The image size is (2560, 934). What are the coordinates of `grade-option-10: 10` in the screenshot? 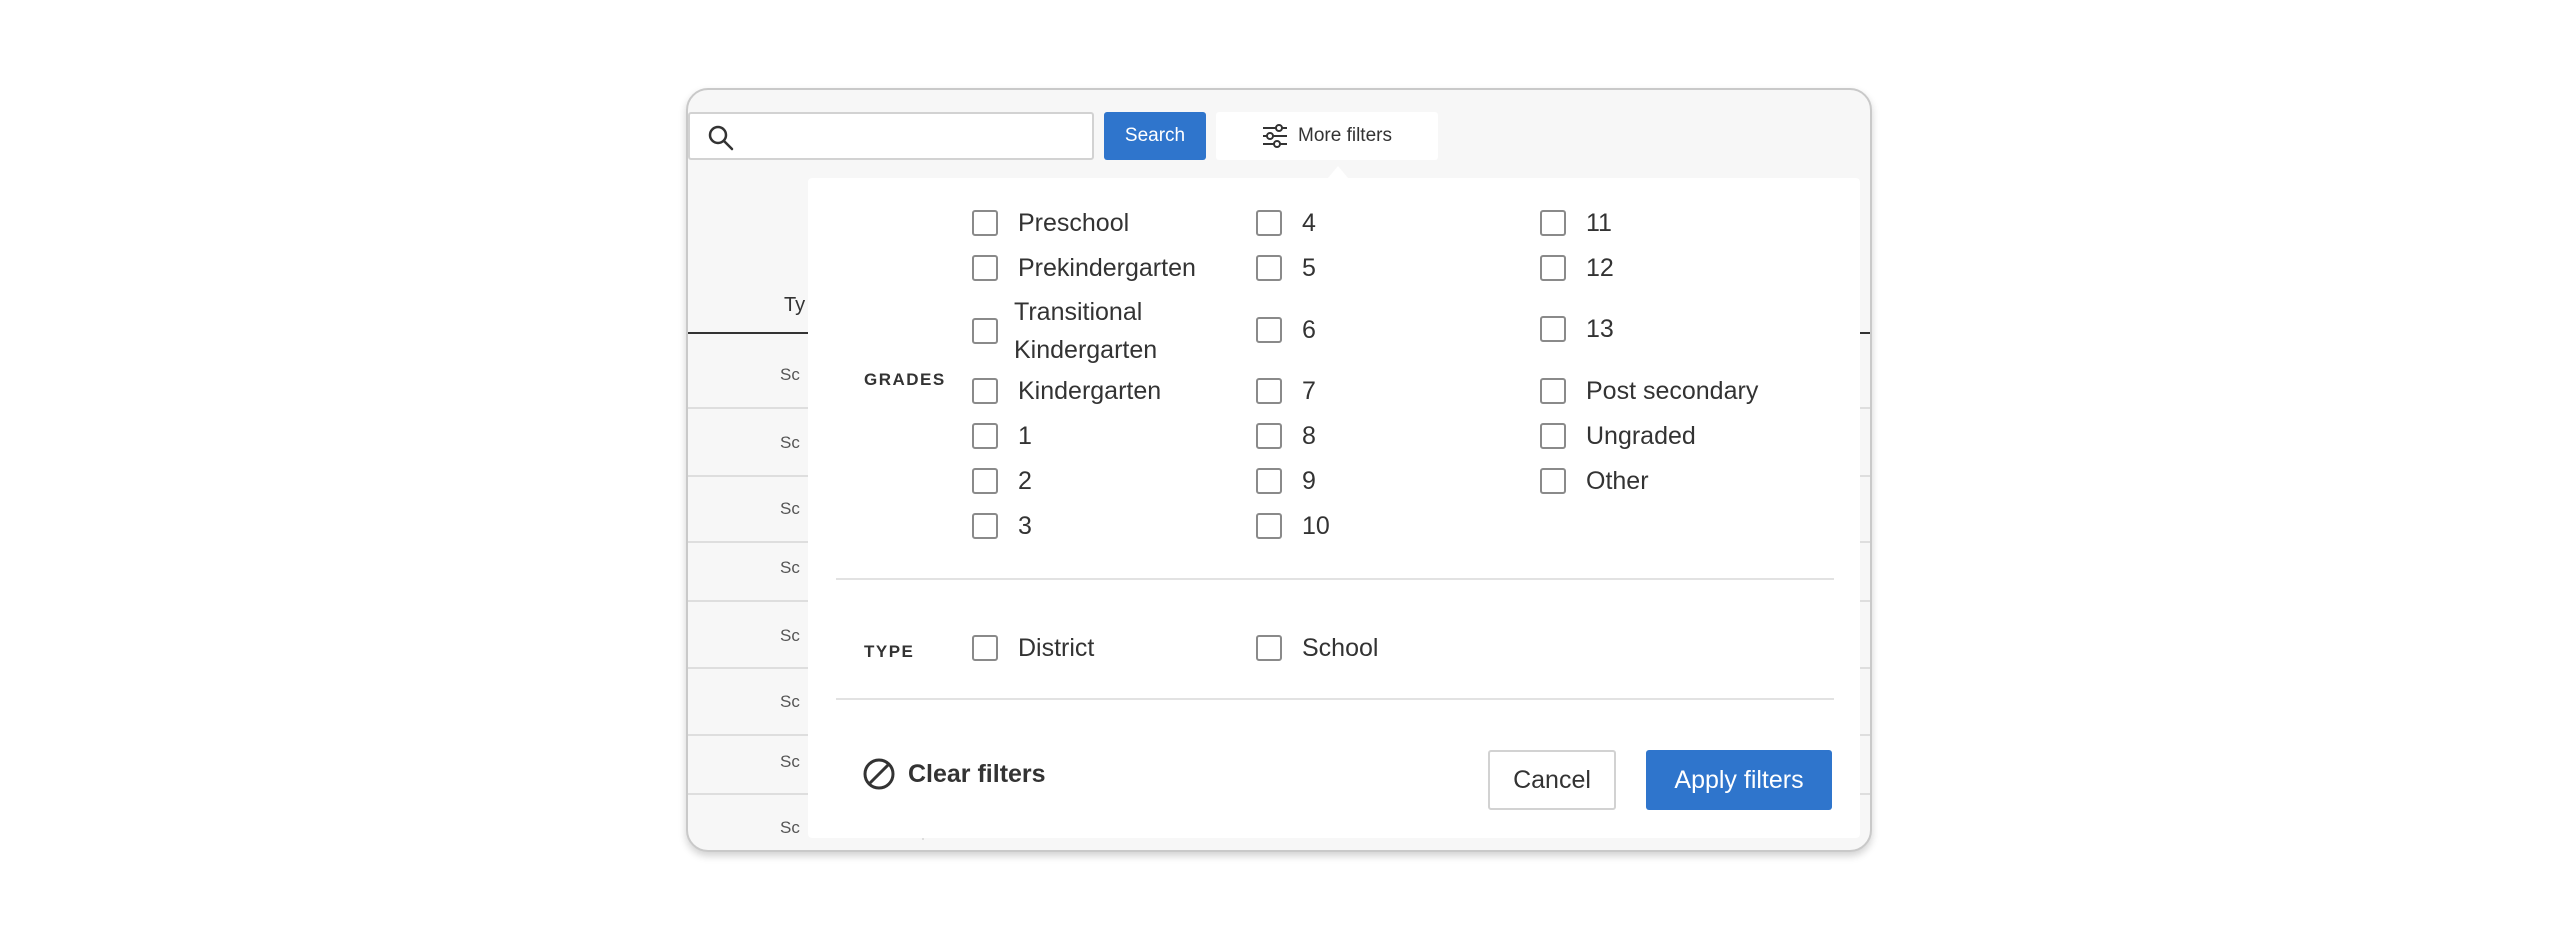 It's located at (1293, 526).